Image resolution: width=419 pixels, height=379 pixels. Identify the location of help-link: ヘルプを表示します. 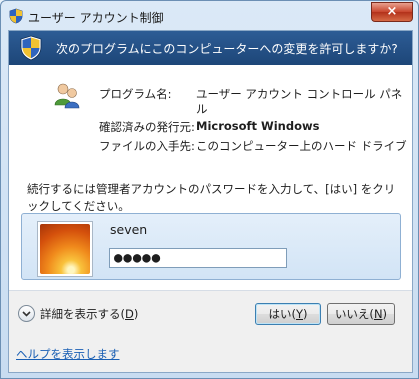
(68, 354).